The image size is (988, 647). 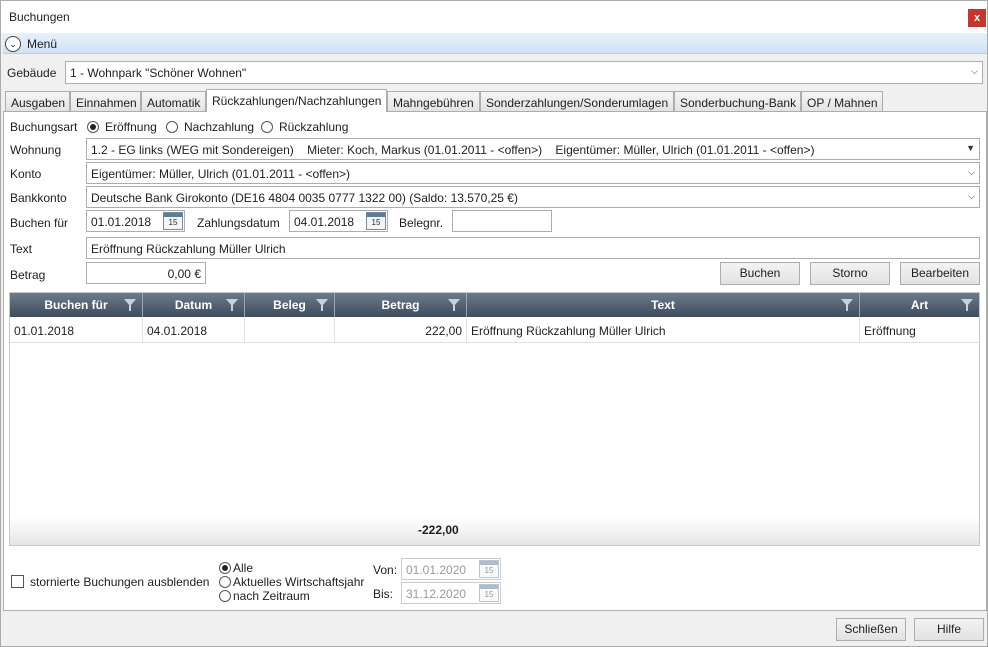 I want to click on text-input: Eröffnung Rückzahlung Müller Ulrich, so click(x=533, y=248).